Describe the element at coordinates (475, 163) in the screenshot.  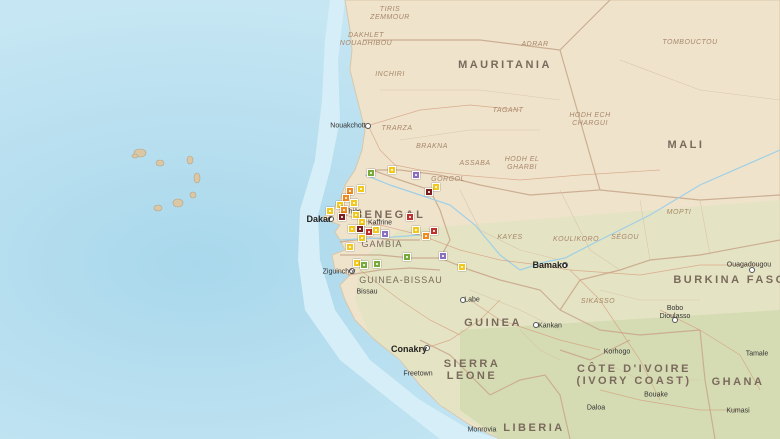
I see `region-label-assaba: ASSABA` at that location.